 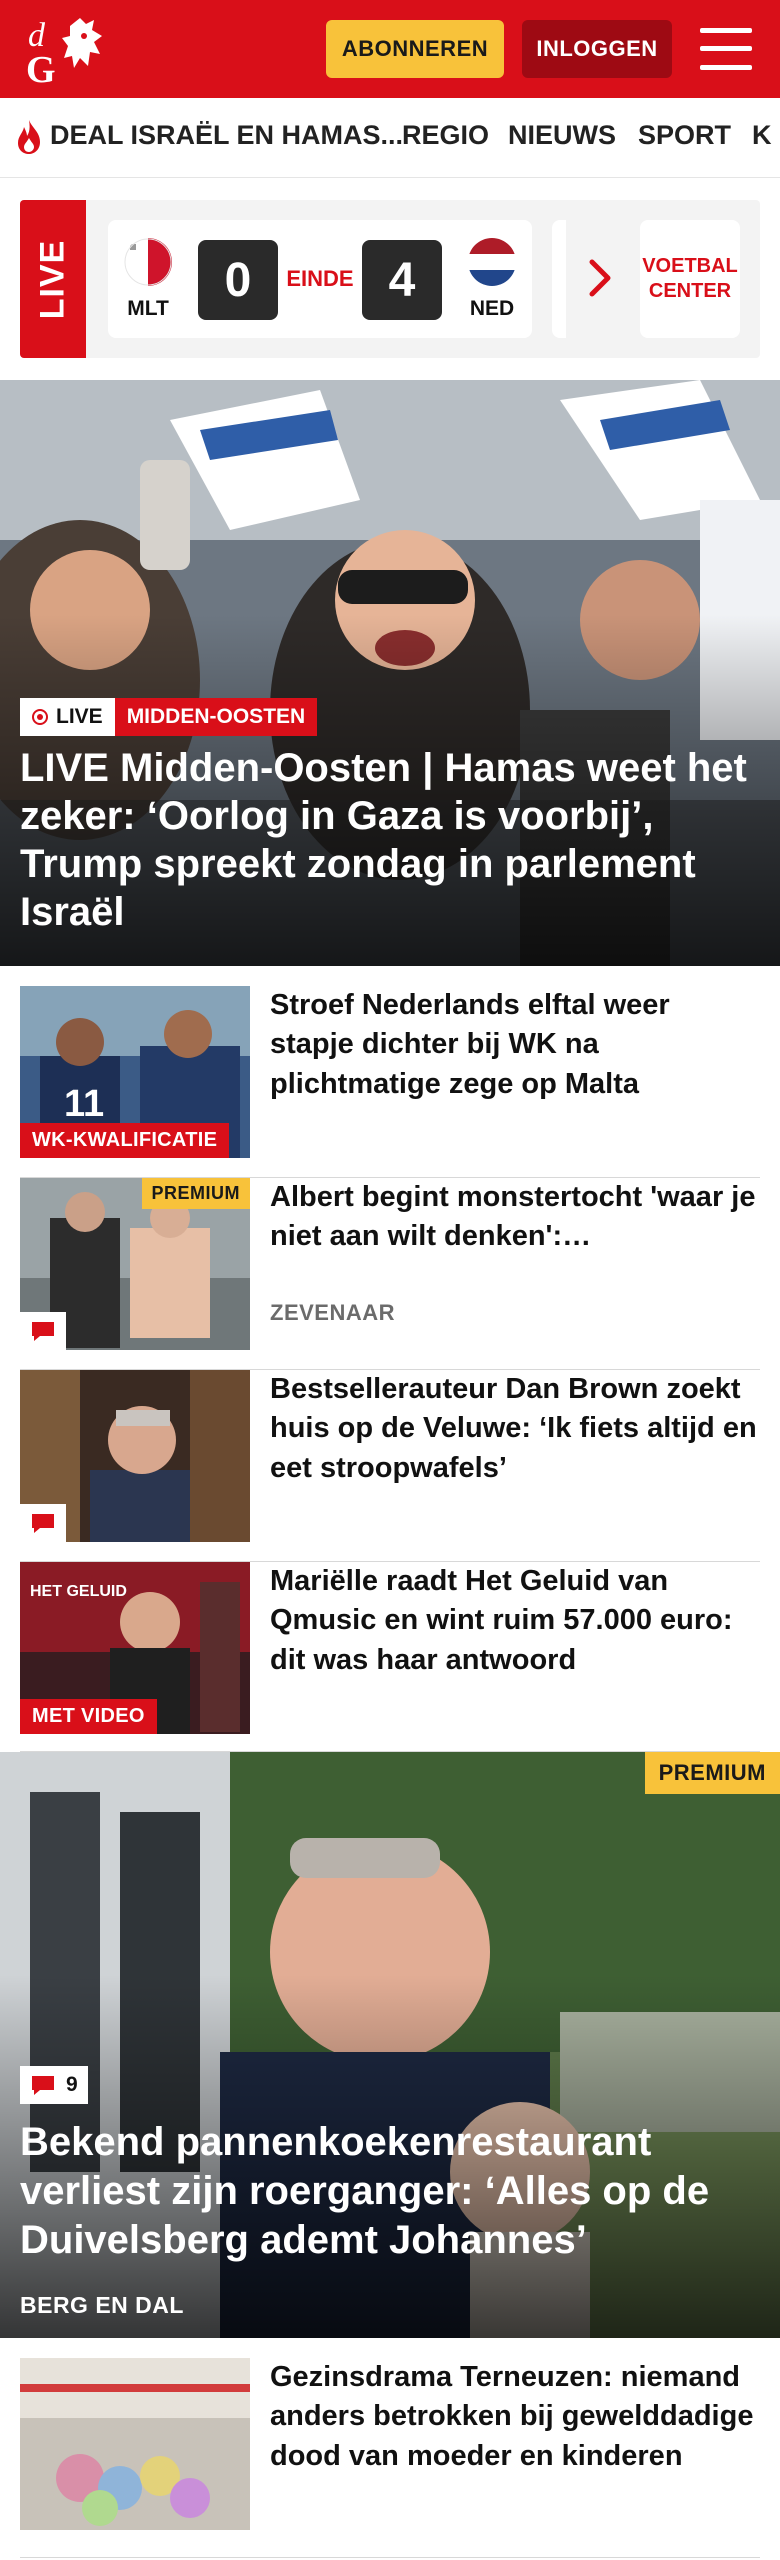 I want to click on category-label: WK-KWALIFICATIE, so click(x=125, y=1140).